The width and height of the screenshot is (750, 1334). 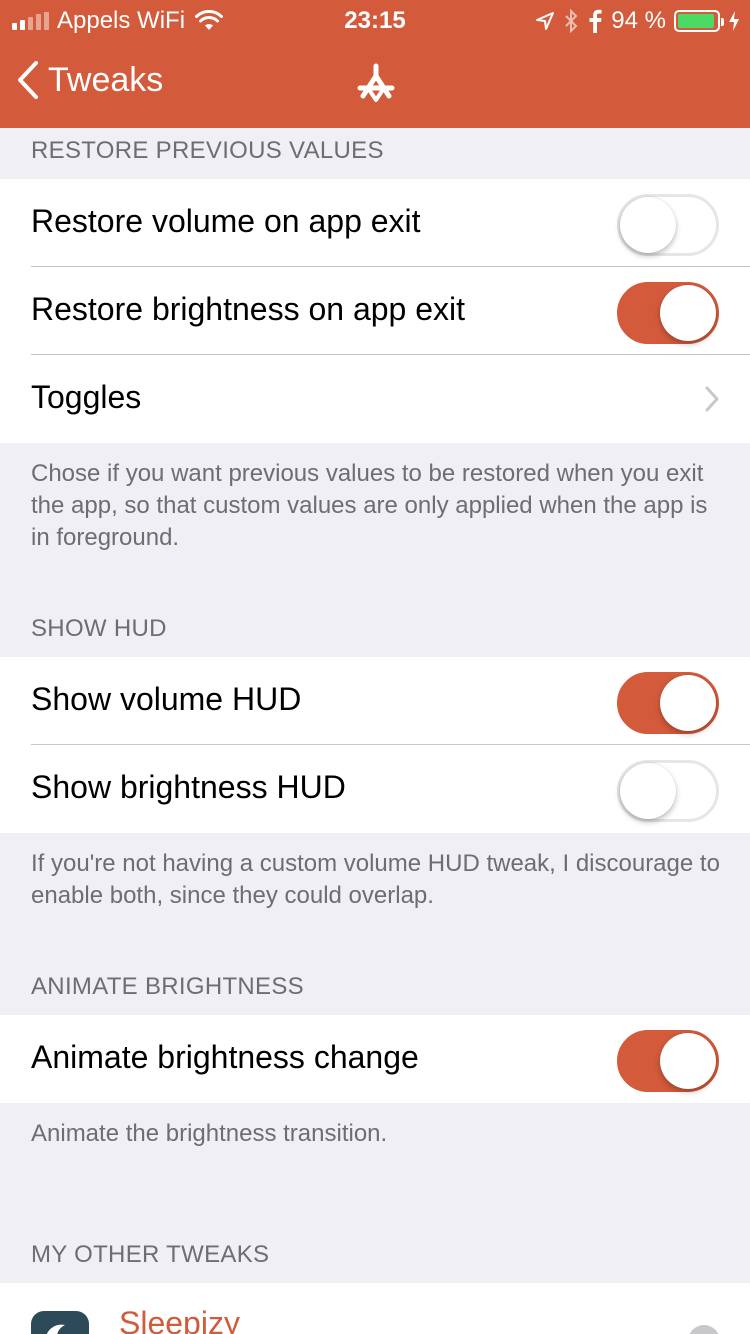 I want to click on restore-brightness-label: Restore brightness on app exit, so click(x=248, y=309).